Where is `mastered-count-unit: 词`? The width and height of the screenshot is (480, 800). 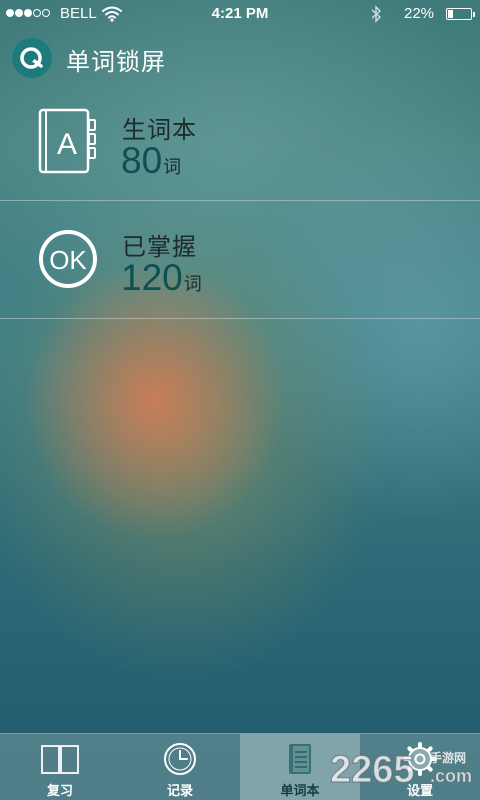
mastered-count-unit: 词 is located at coordinates (192, 284).